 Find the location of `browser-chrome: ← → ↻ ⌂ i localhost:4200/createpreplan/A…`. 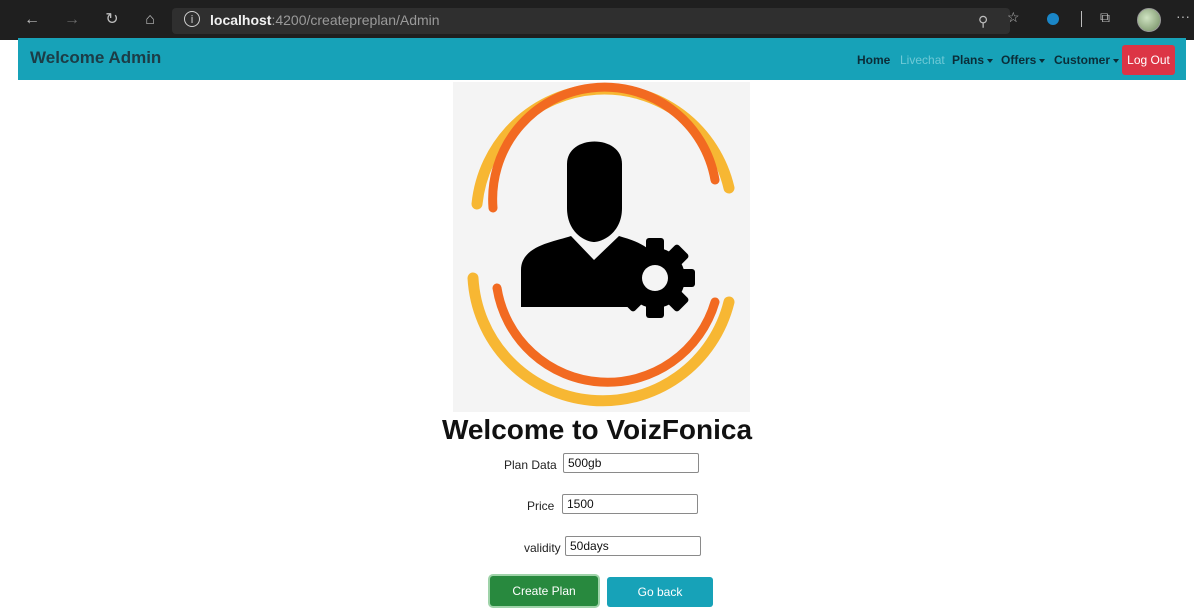

browser-chrome: ← → ↻ ⌂ i localhost:4200/createpreplan/A… is located at coordinates (597, 20).